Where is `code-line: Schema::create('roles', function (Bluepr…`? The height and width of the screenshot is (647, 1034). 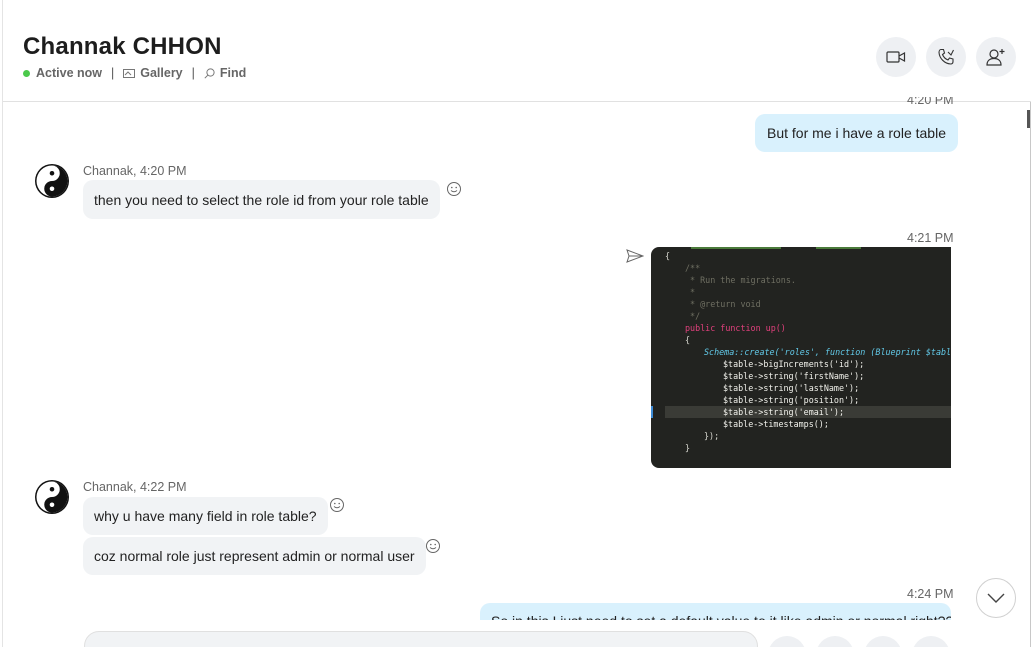 code-line: Schema::create('roles', function (Bluepr… is located at coordinates (827, 352).